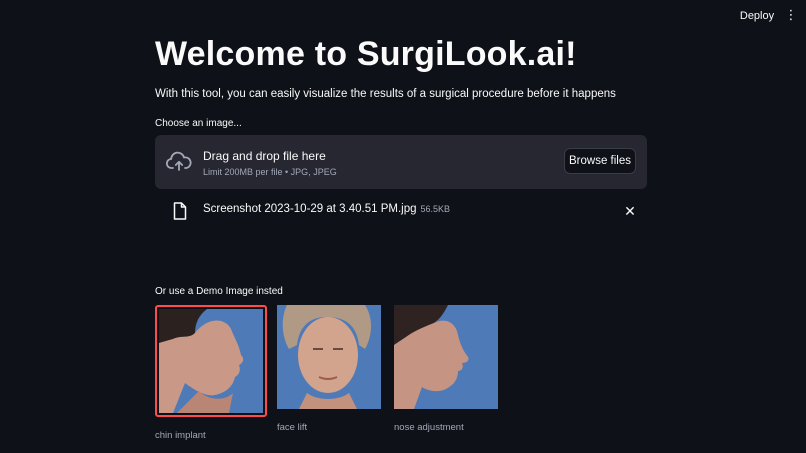  I want to click on deploy-button: Deploy, so click(757, 16).